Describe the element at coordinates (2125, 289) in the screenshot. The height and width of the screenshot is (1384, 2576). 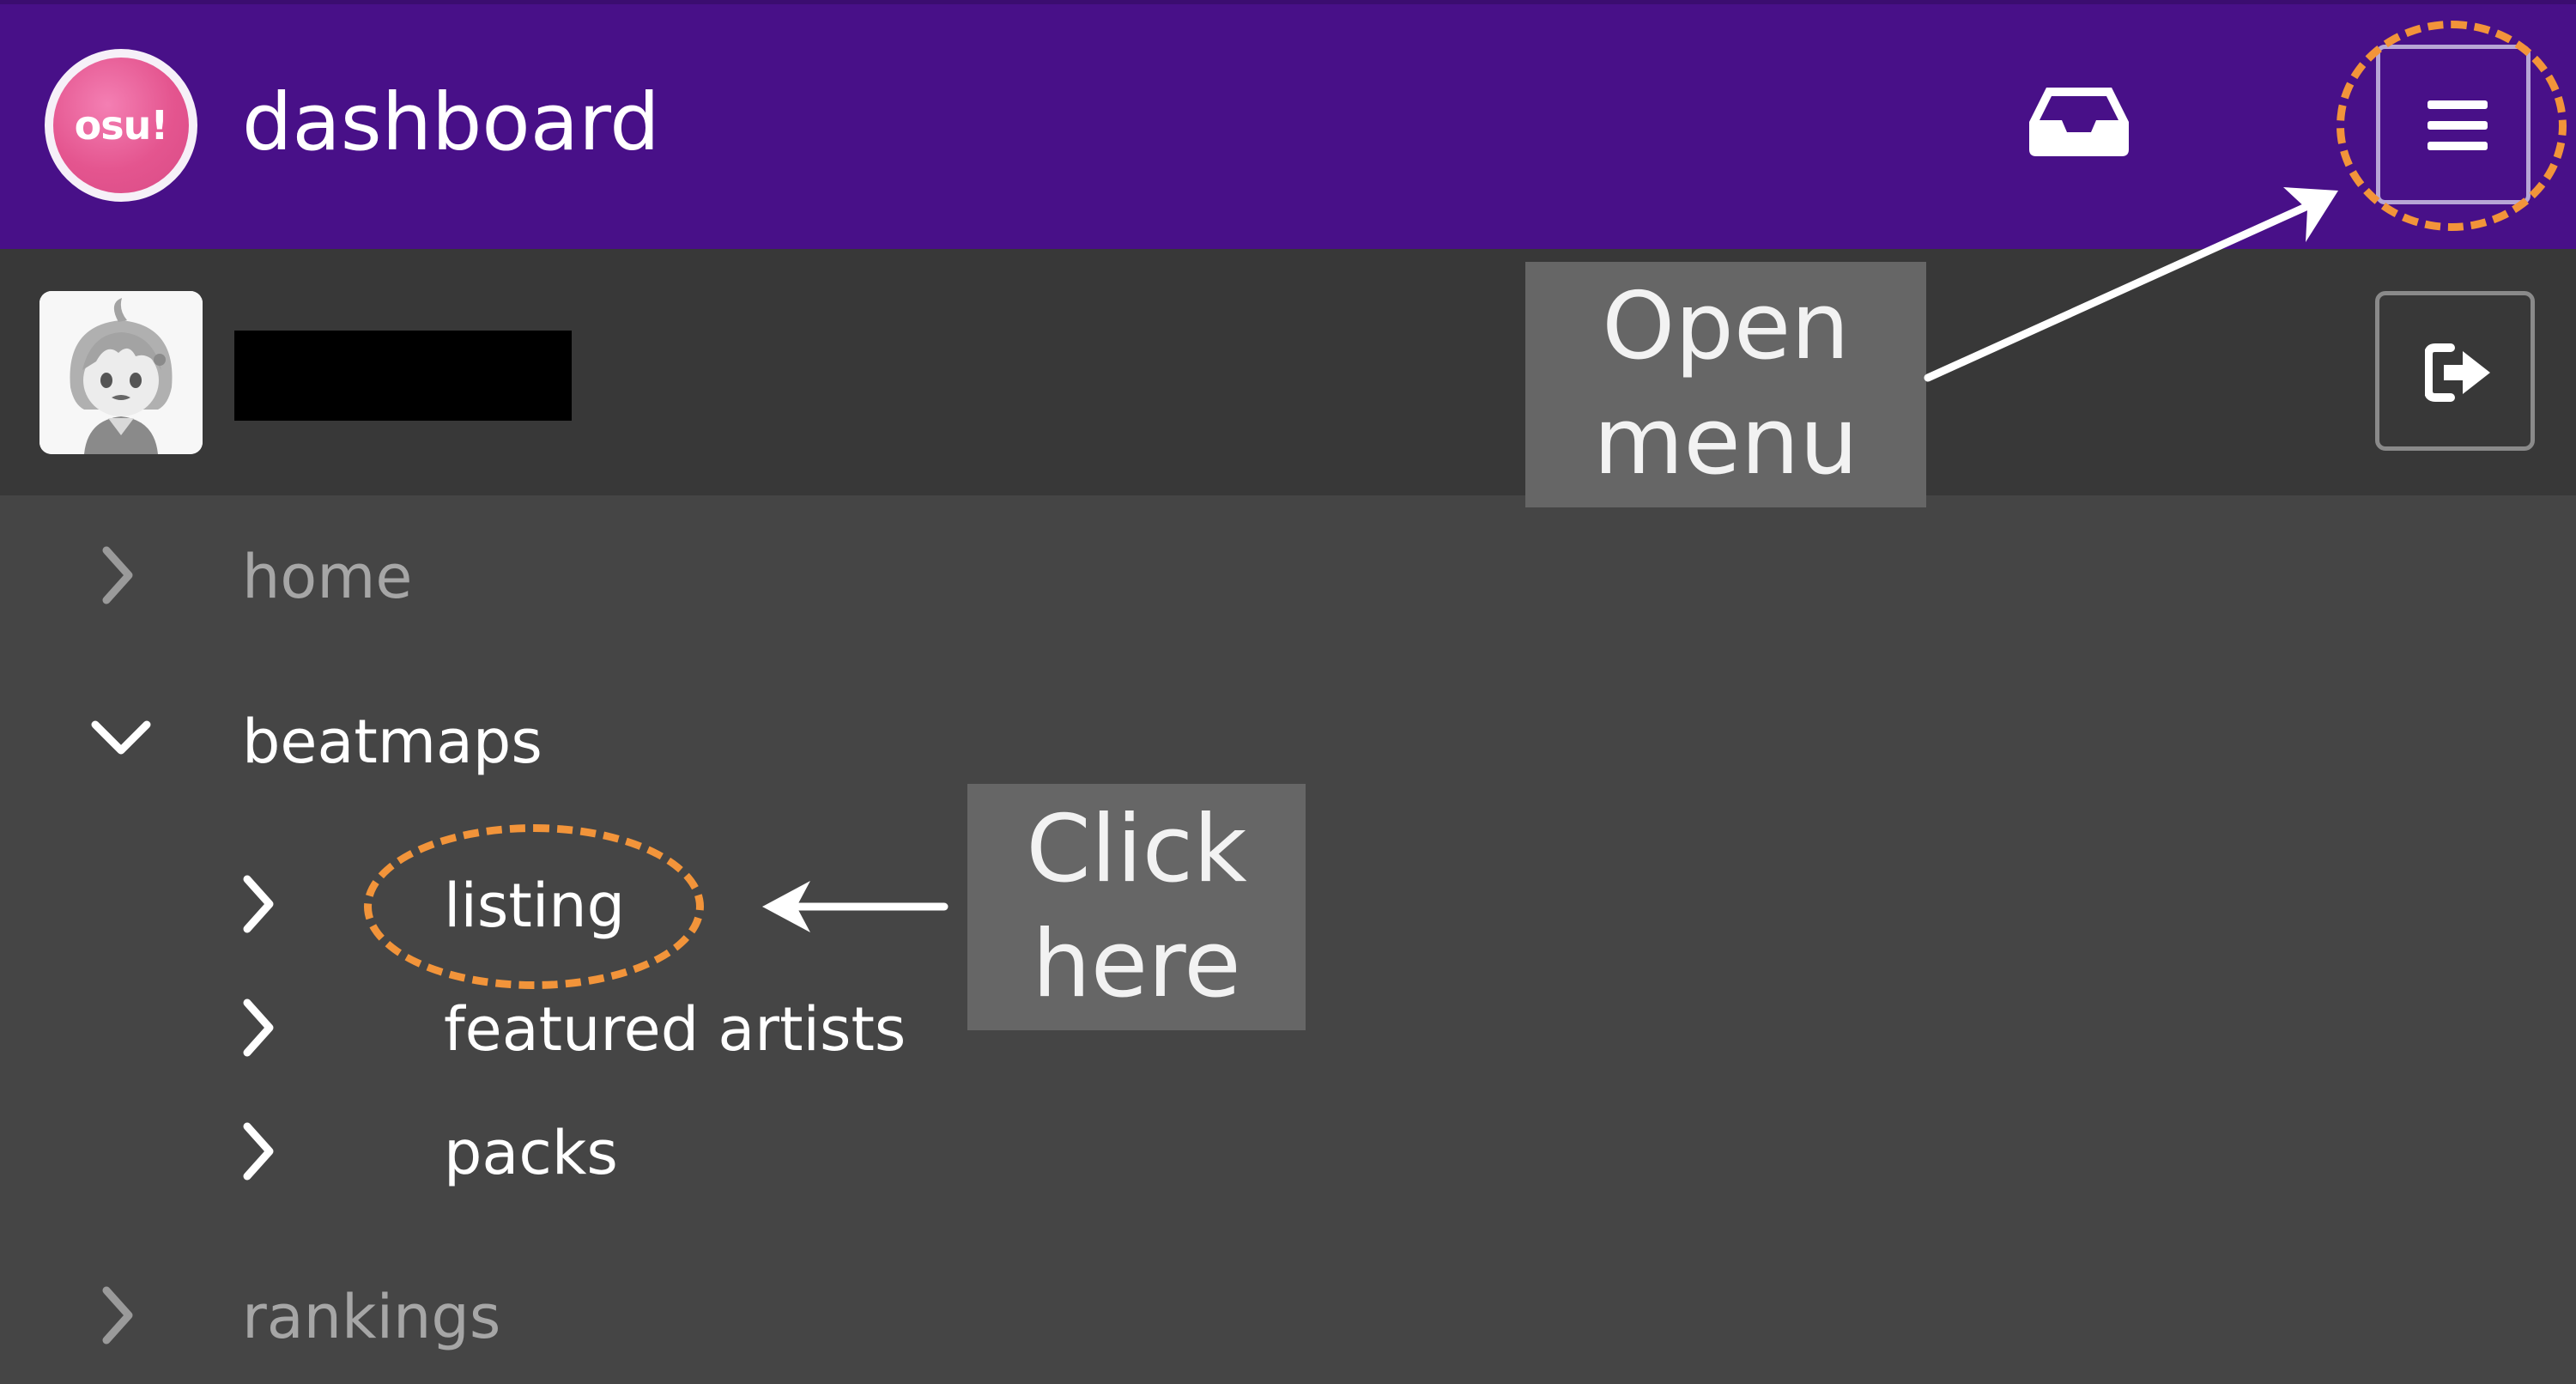
I see `arrow-to-menu` at that location.